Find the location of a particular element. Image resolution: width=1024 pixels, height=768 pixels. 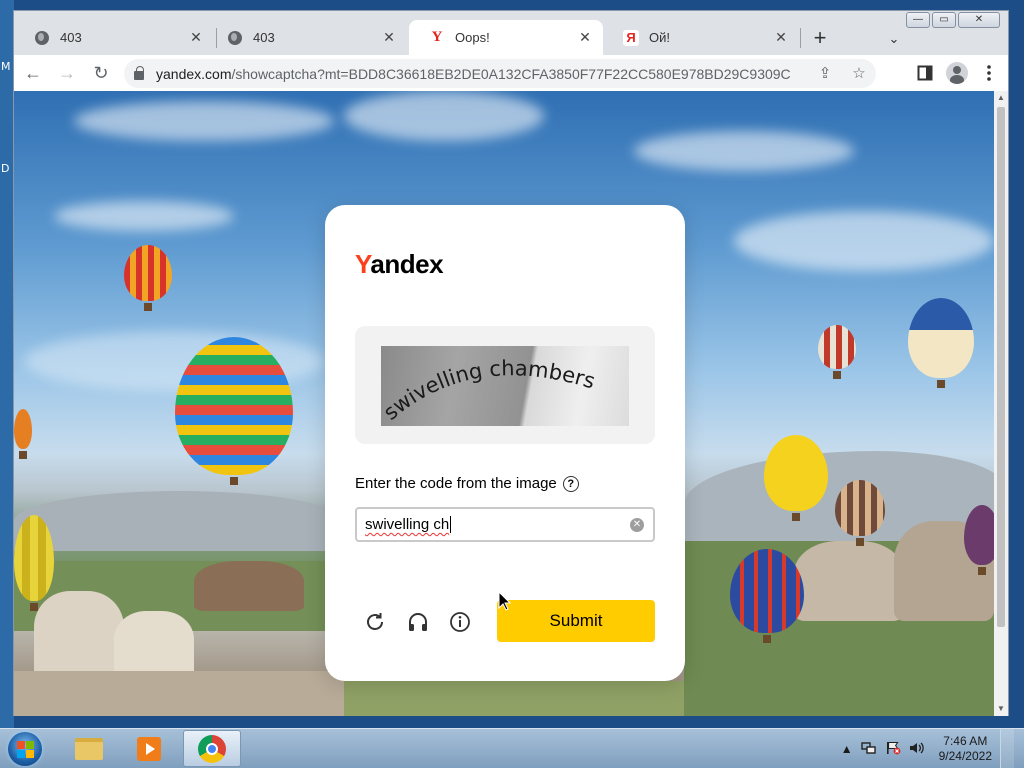

minimize-button: — is located at coordinates (918, 20).